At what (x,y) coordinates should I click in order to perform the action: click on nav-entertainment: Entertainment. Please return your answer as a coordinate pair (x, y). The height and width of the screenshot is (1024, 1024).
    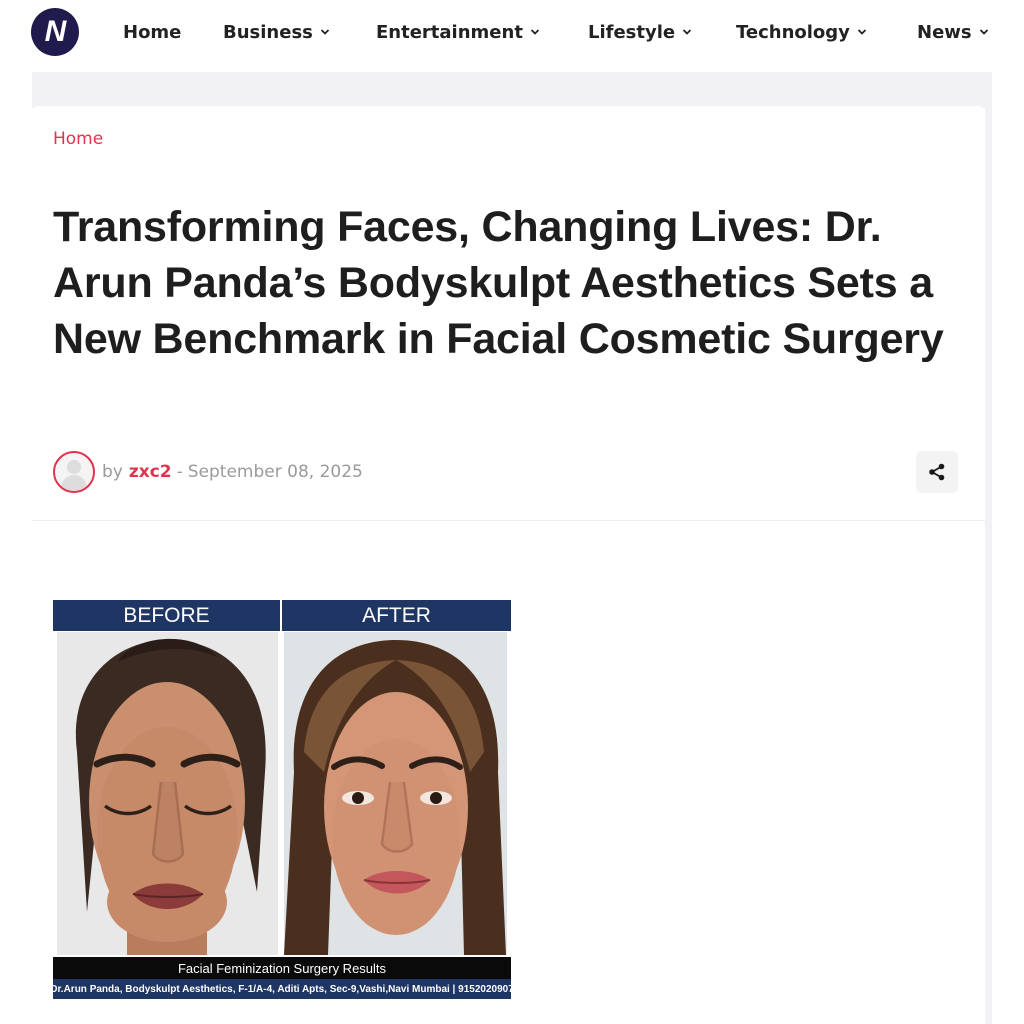
    Looking at the image, I should click on (458, 32).